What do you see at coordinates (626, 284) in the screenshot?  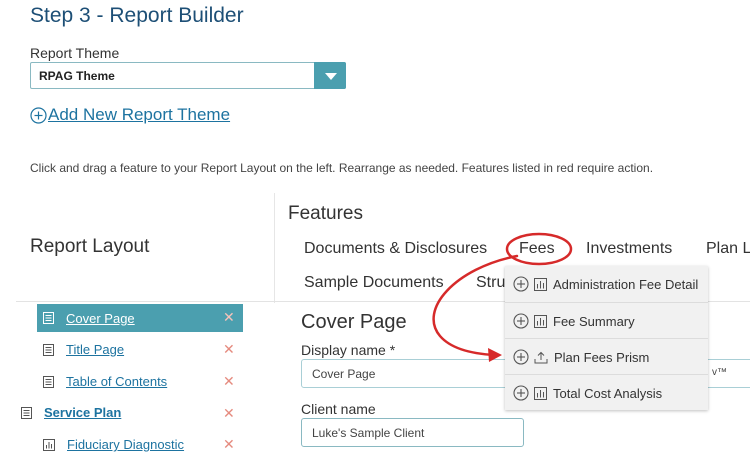 I see `fees-menu-item-label: Administration Fee Detail` at bounding box center [626, 284].